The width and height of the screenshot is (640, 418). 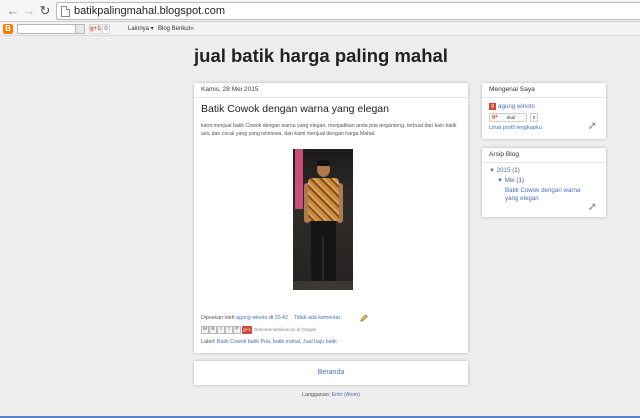 I want to click on subscribe-prefix: Langganan:, so click(x=316, y=395).